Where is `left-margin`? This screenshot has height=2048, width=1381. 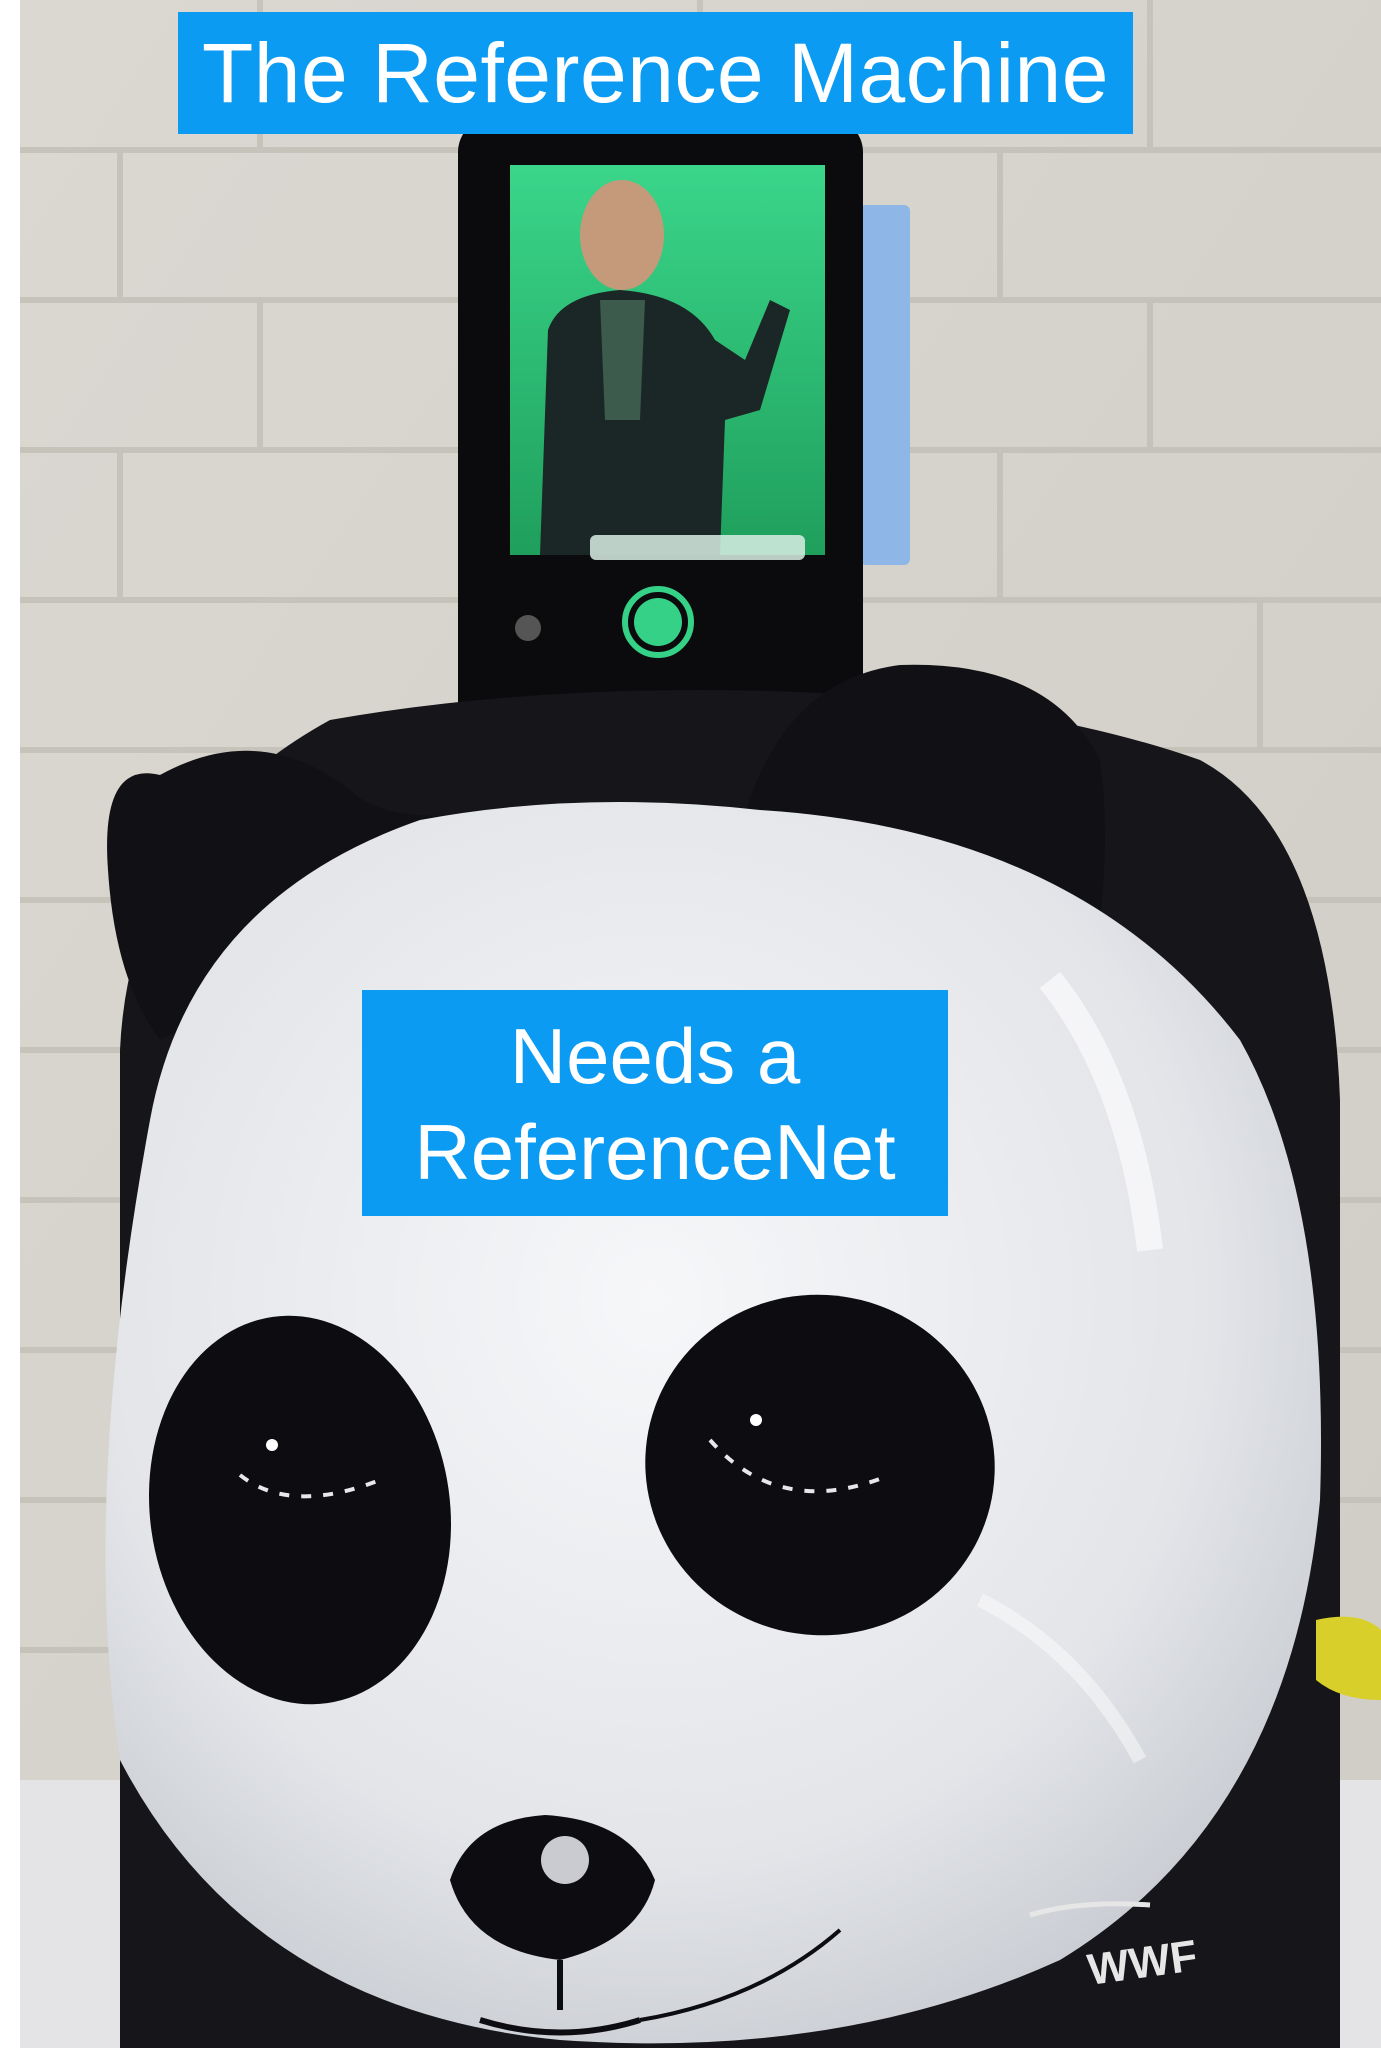
left-margin is located at coordinates (10, 1024).